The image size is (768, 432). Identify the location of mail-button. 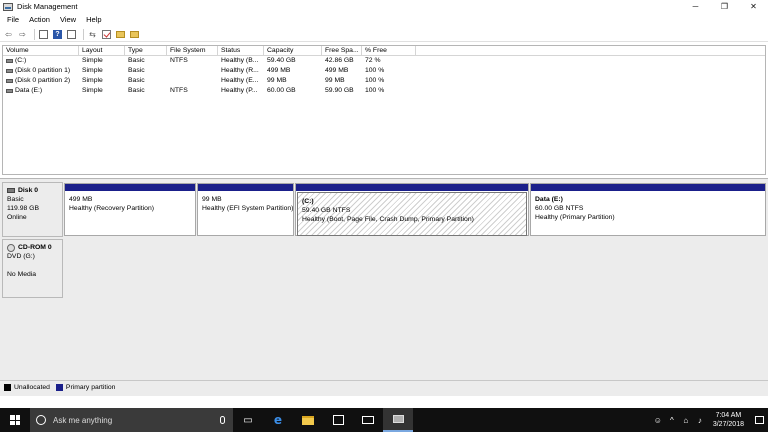
(368, 420).